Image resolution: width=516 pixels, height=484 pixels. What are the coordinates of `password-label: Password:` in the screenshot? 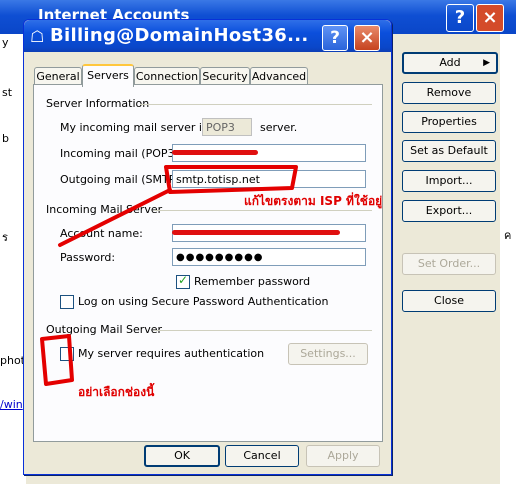 It's located at (88, 257).